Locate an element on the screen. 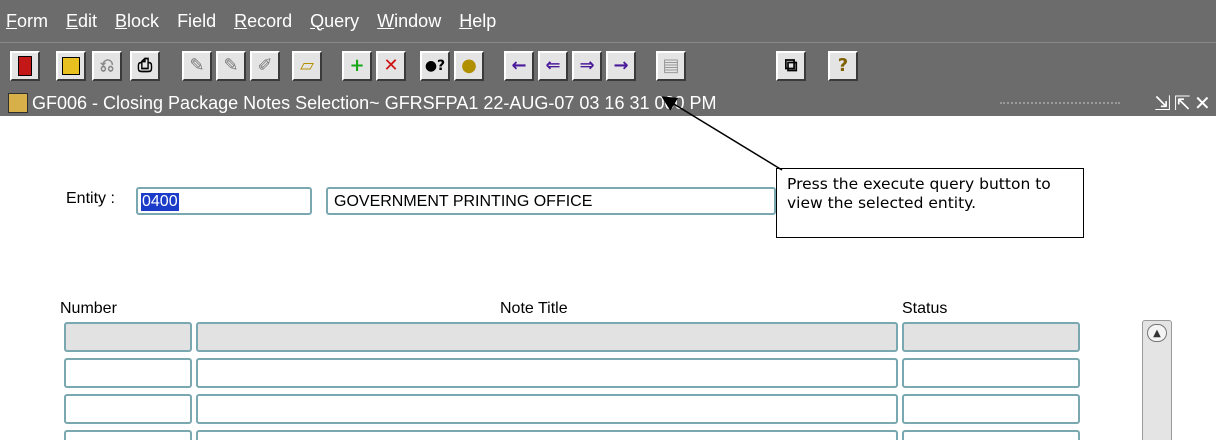 The width and height of the screenshot is (1216, 440). entity-code-input: 0400 is located at coordinates (224, 201).